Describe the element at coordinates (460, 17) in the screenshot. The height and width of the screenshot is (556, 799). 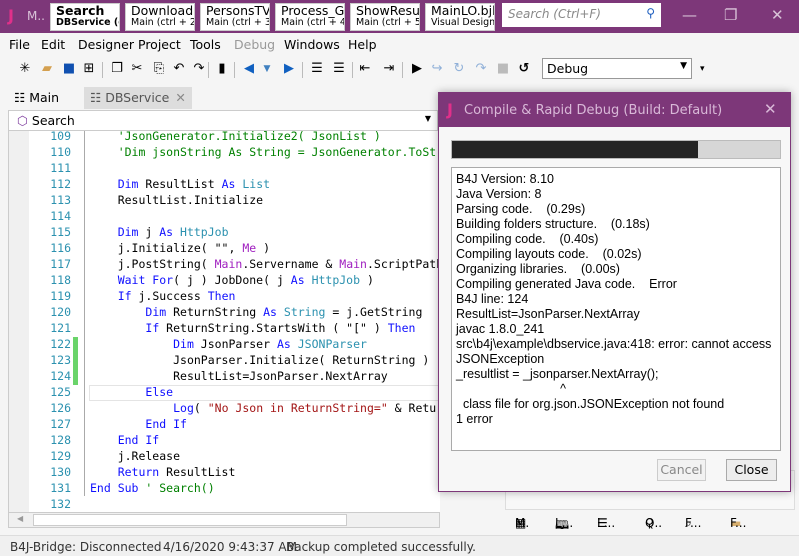
I see `file-tab: MainLO.bjlVisual Designer` at that location.